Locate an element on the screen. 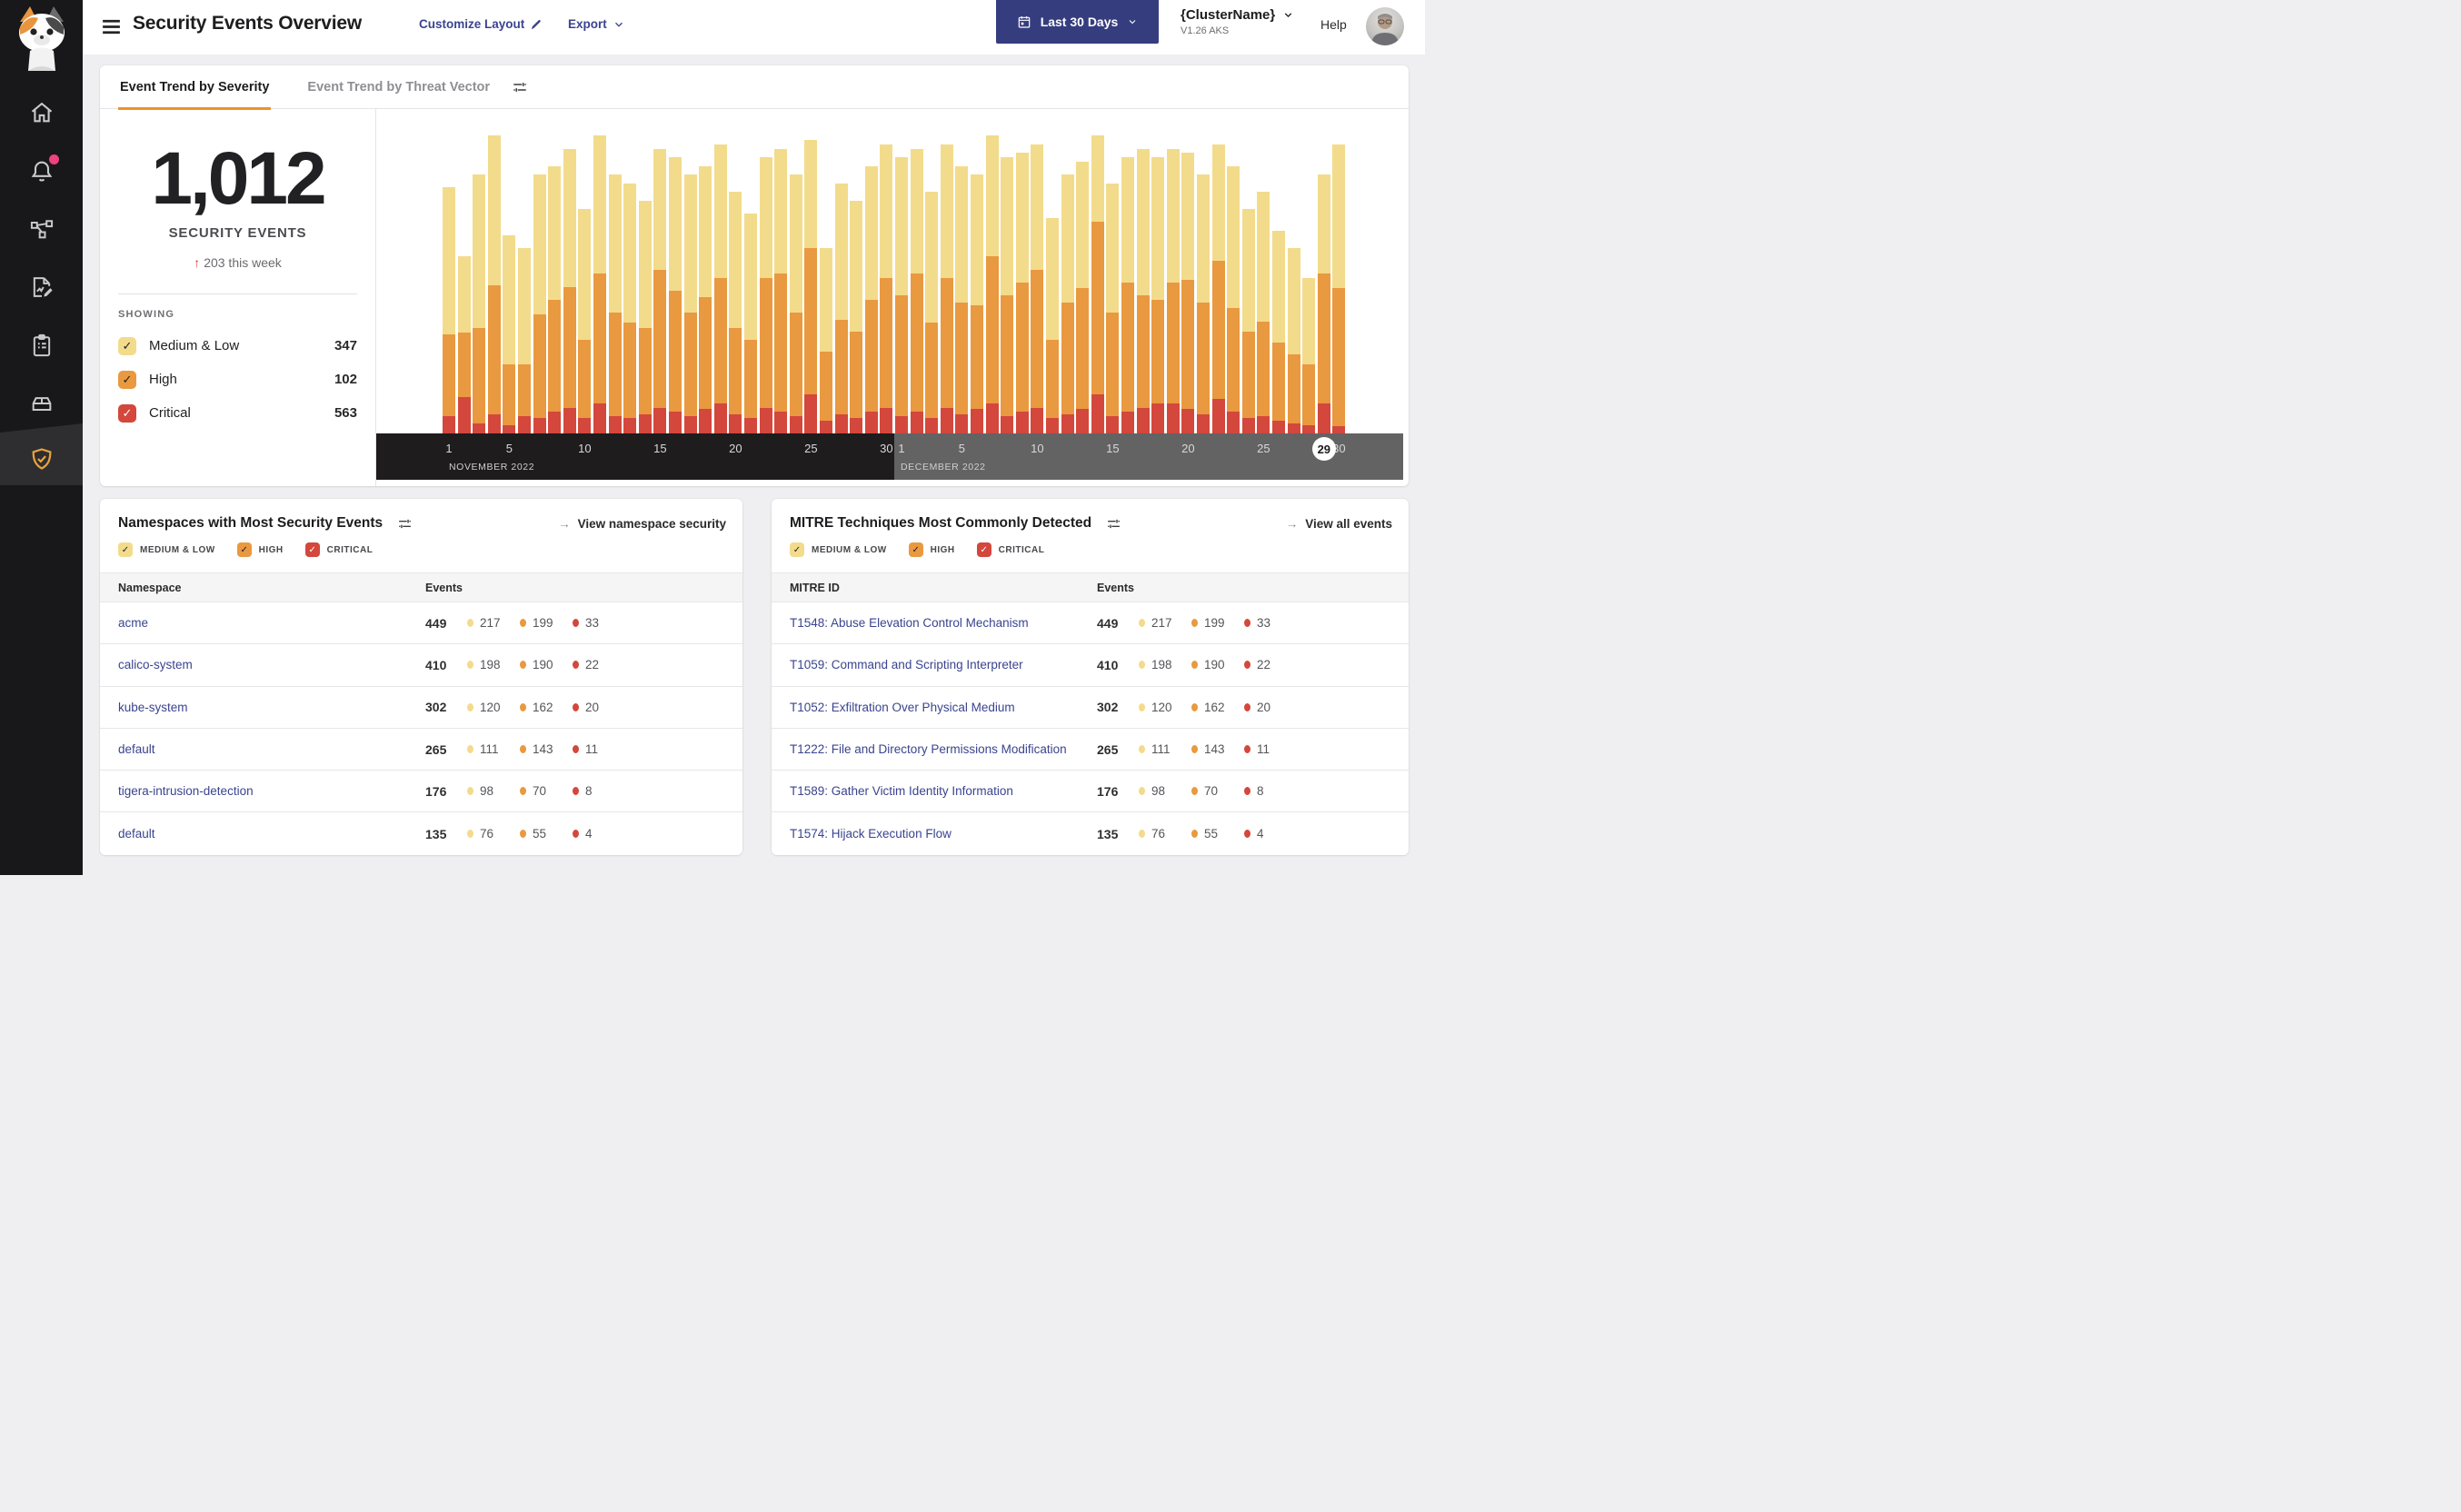  mitre-technique-link: T1548: Abuse Elevation Control Mechanism is located at coordinates (934, 623).